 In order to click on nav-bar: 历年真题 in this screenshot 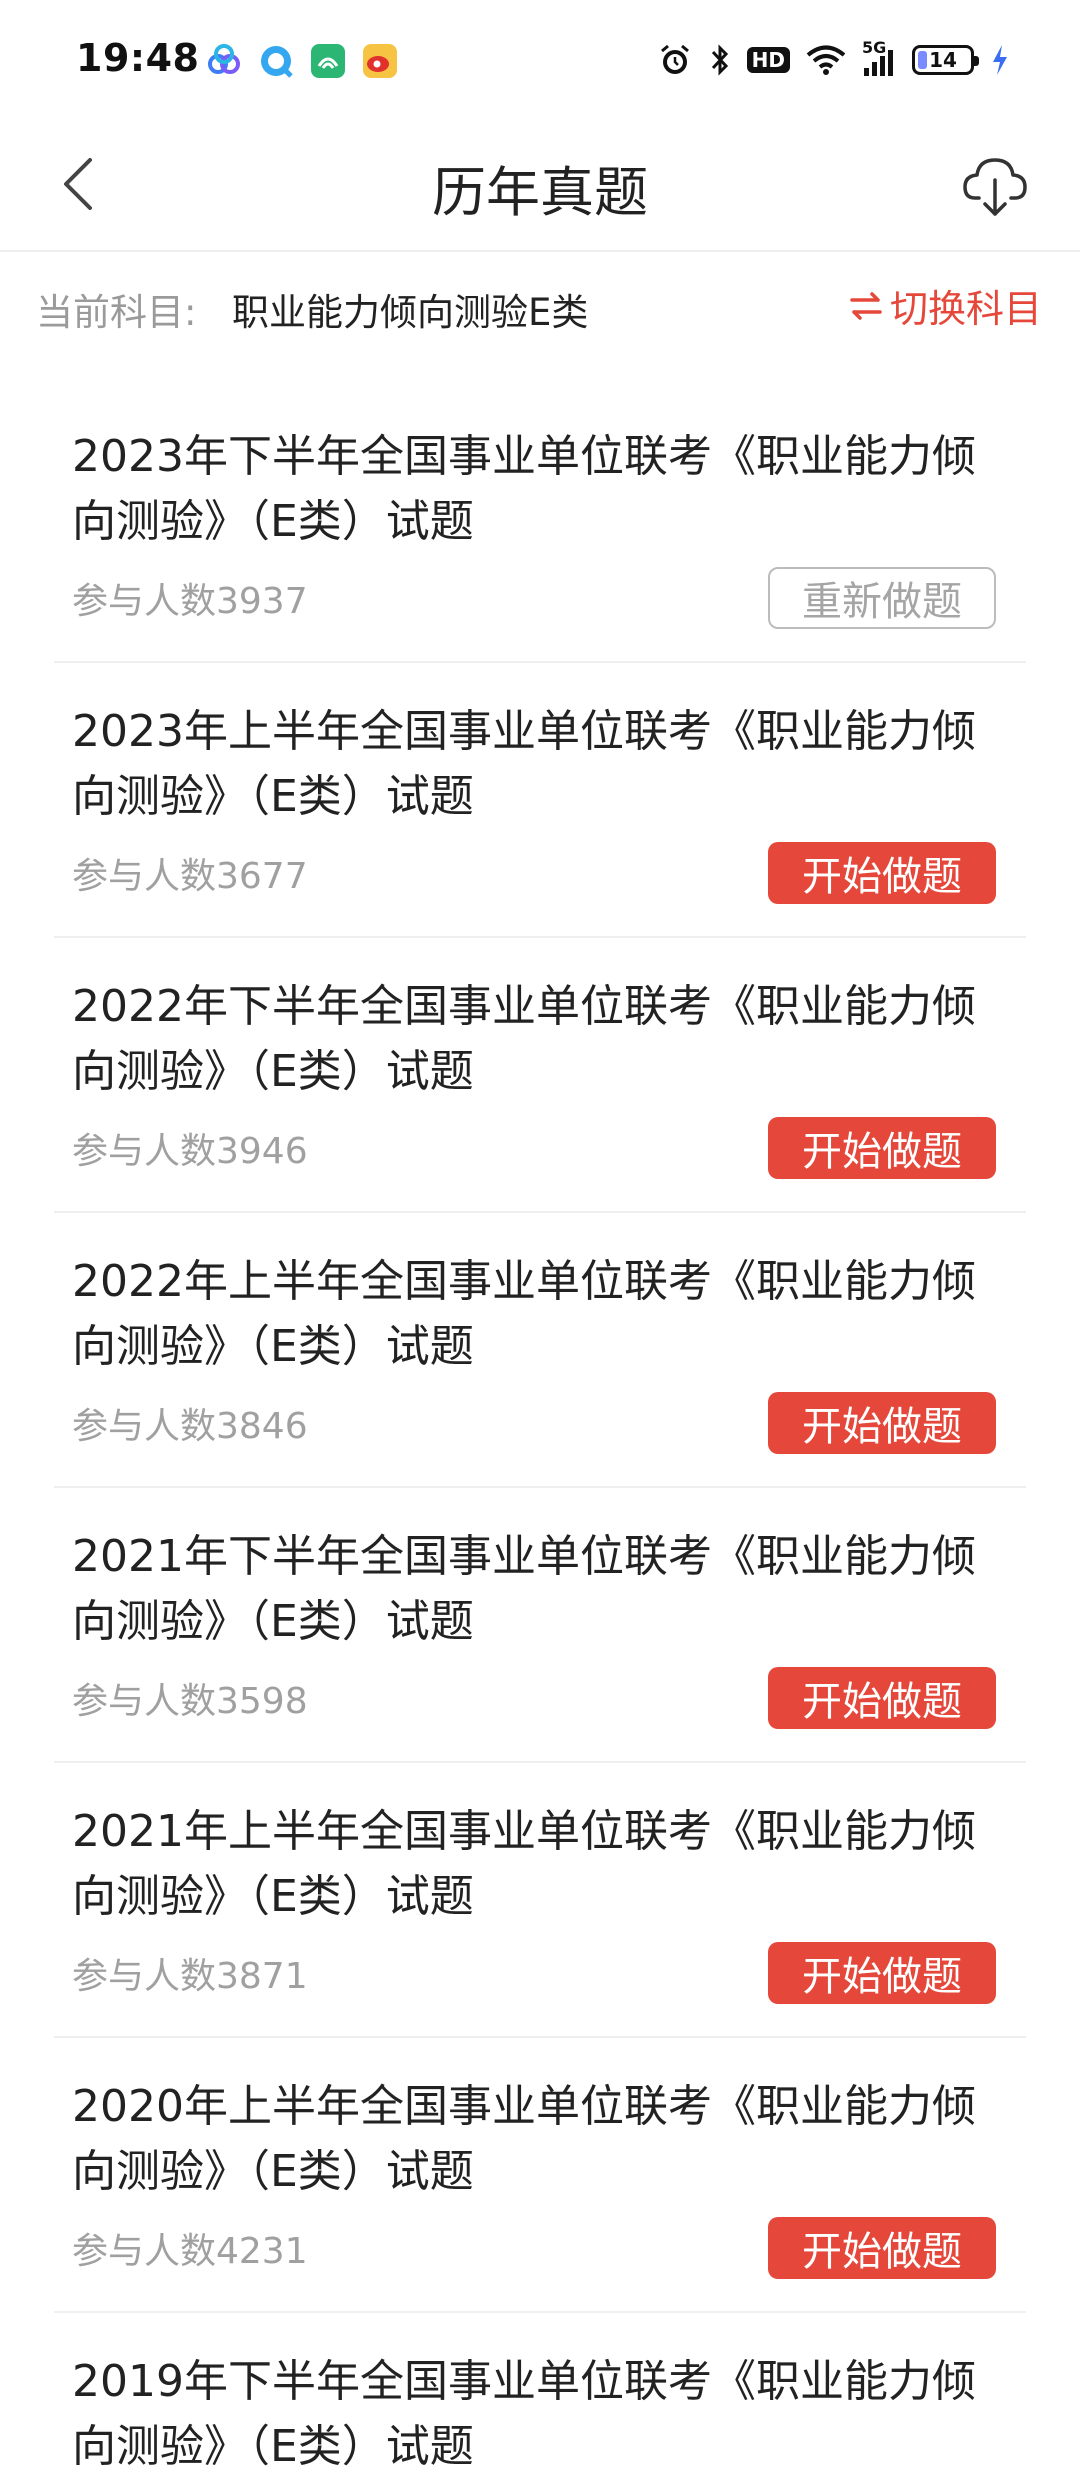, I will do `click(540, 186)`.